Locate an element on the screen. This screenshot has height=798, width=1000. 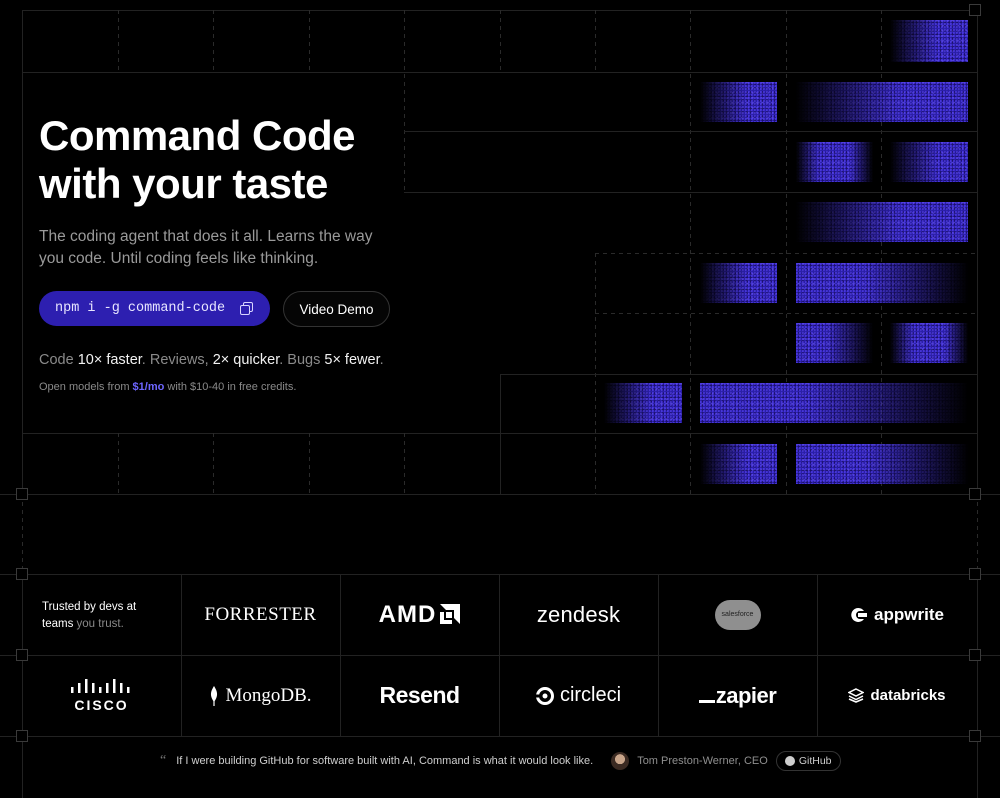
appwrite-icon is located at coordinates (859, 614).